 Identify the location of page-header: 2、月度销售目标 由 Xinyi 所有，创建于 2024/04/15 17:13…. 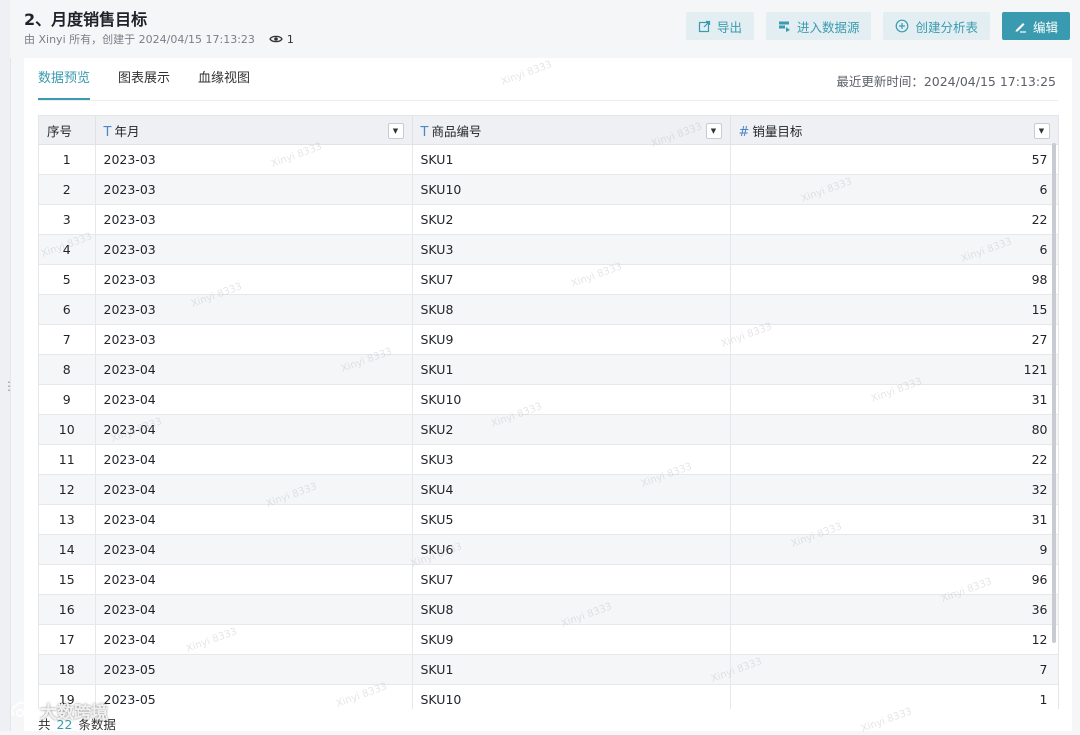
(545, 29).